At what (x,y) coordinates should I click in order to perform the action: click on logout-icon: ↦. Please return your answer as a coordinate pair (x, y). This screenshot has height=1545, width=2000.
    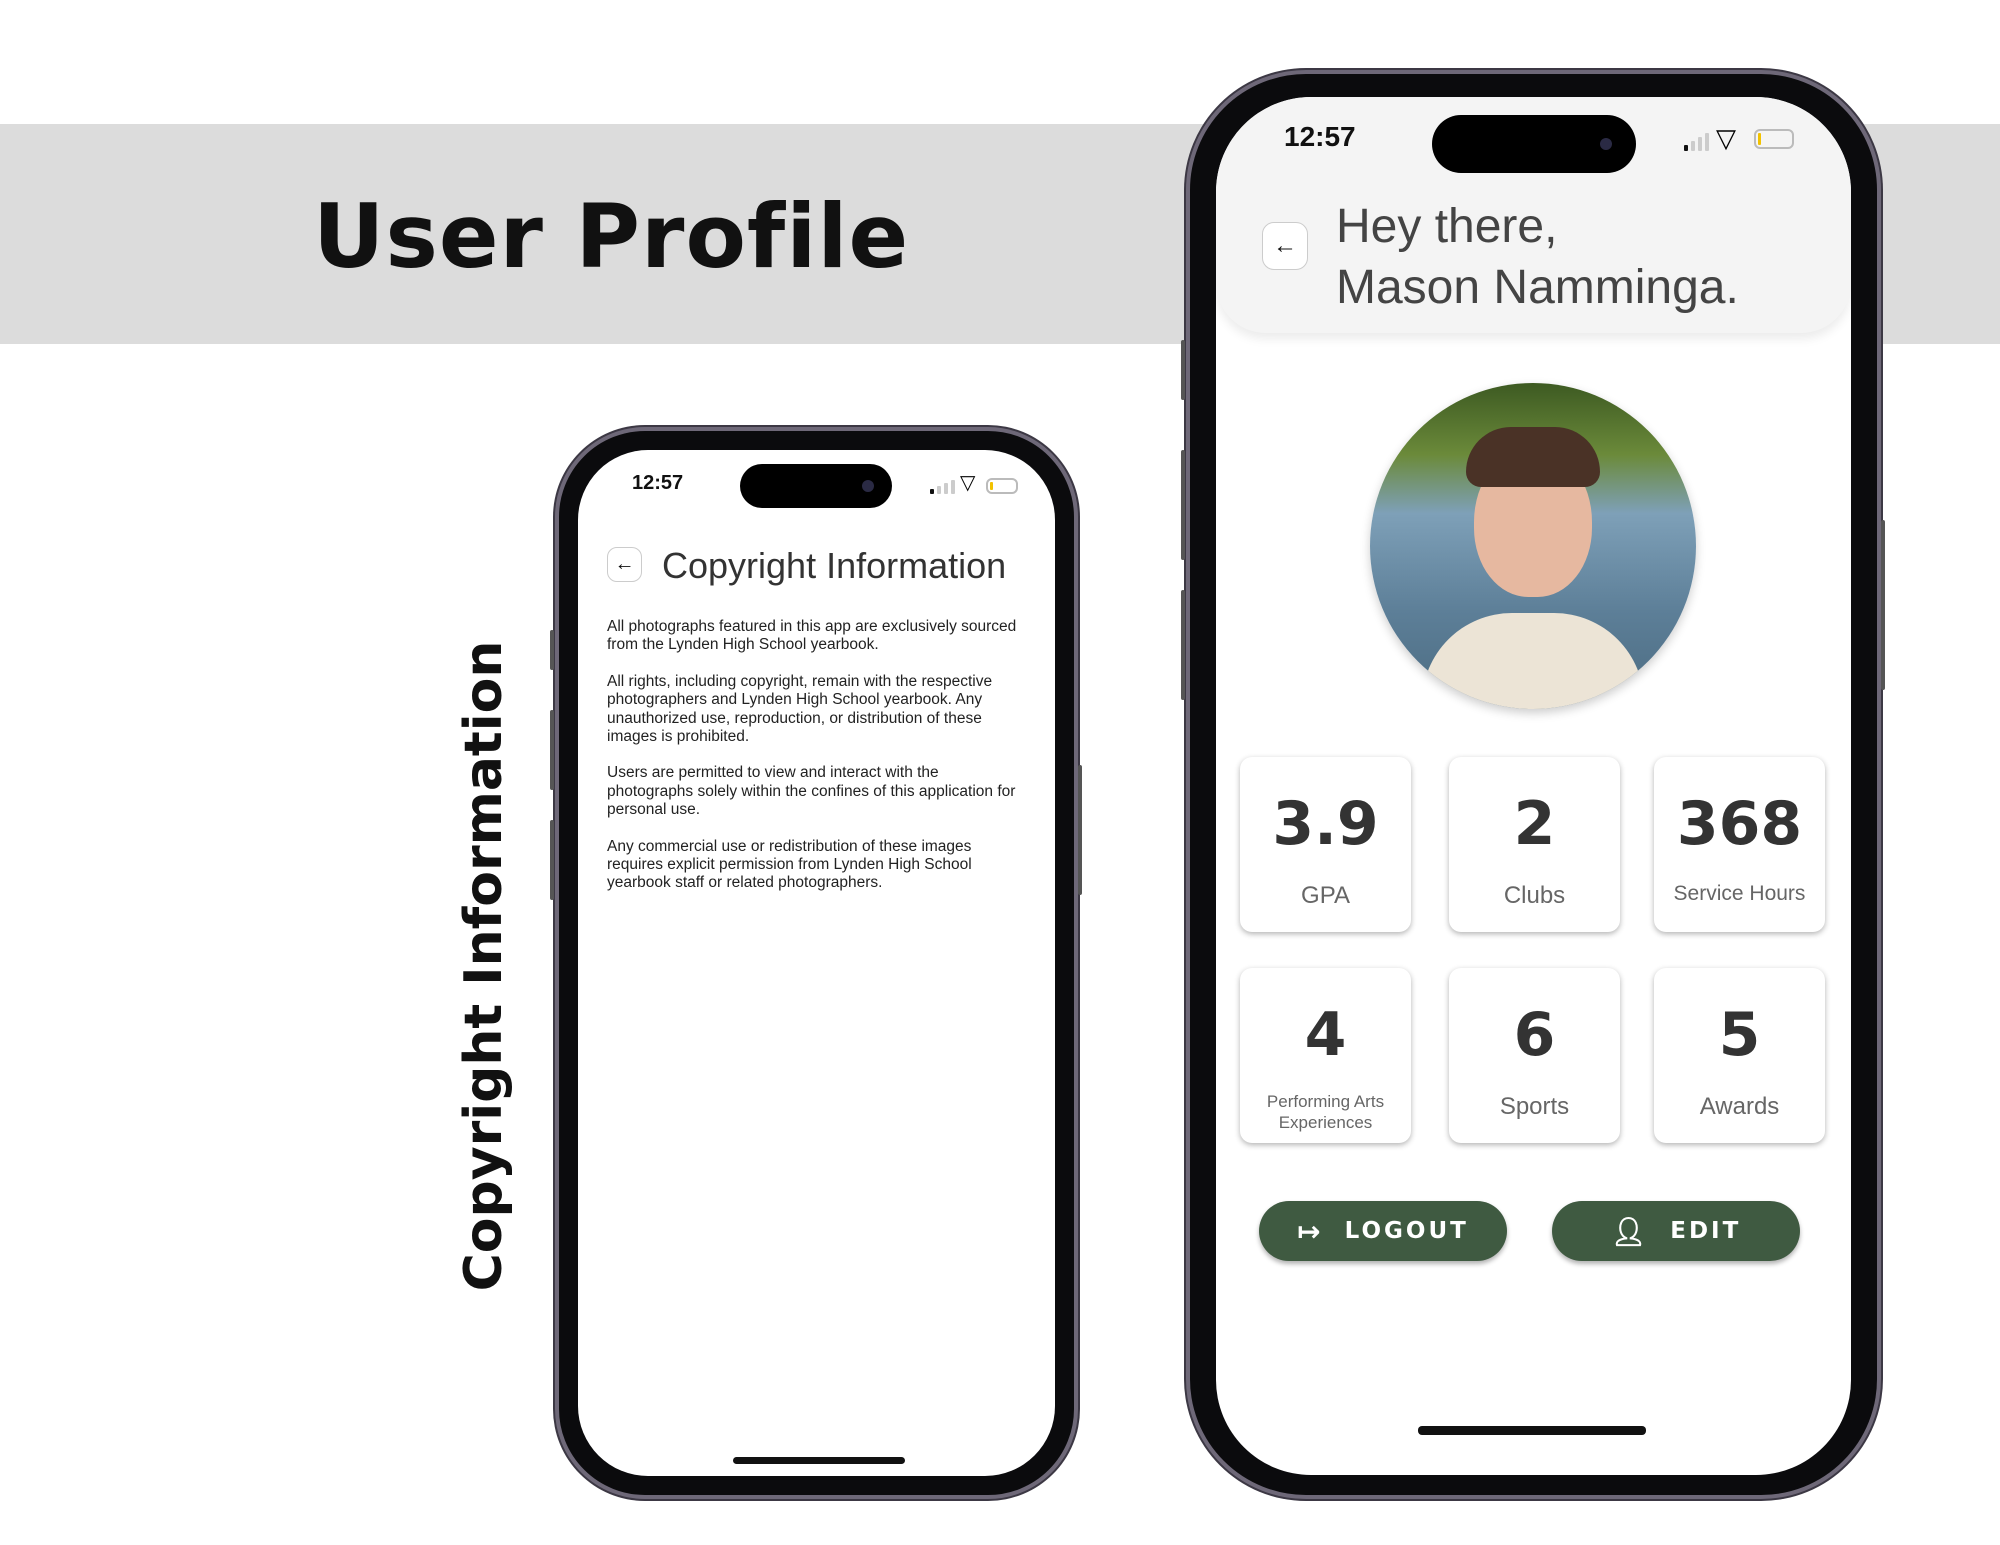
    Looking at the image, I should click on (1309, 1231).